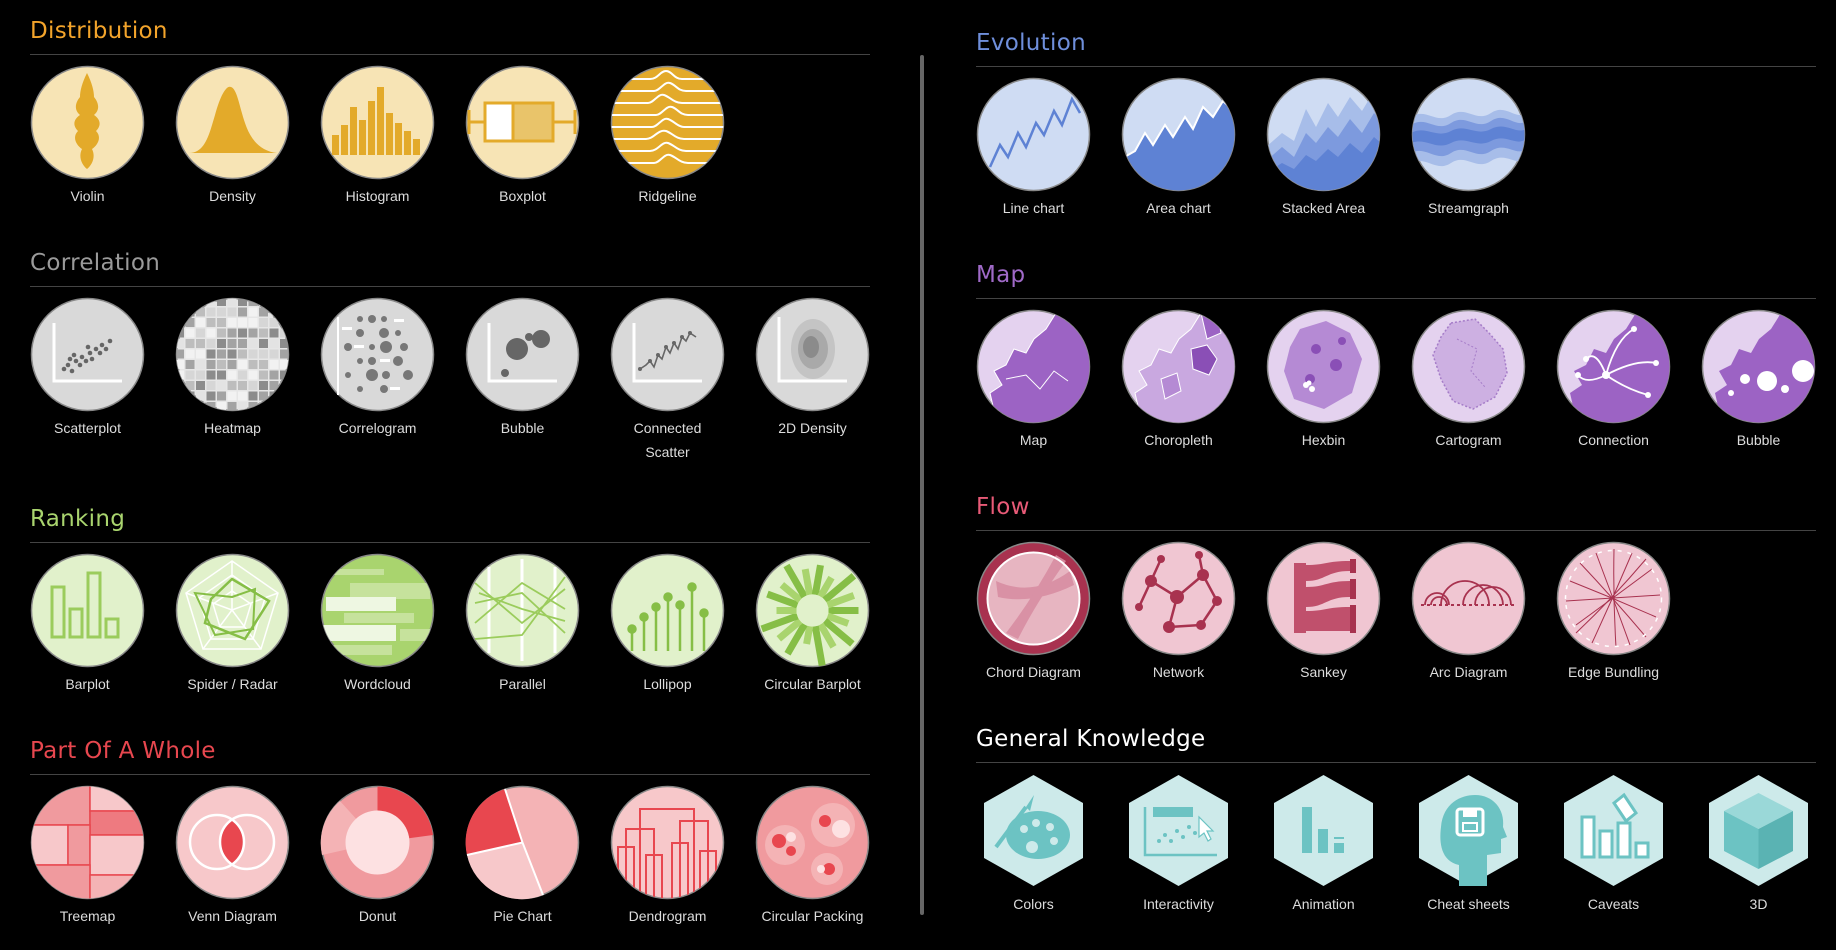 The image size is (1836, 950). What do you see at coordinates (1033, 440) in the screenshot?
I see `item-label: Map` at bounding box center [1033, 440].